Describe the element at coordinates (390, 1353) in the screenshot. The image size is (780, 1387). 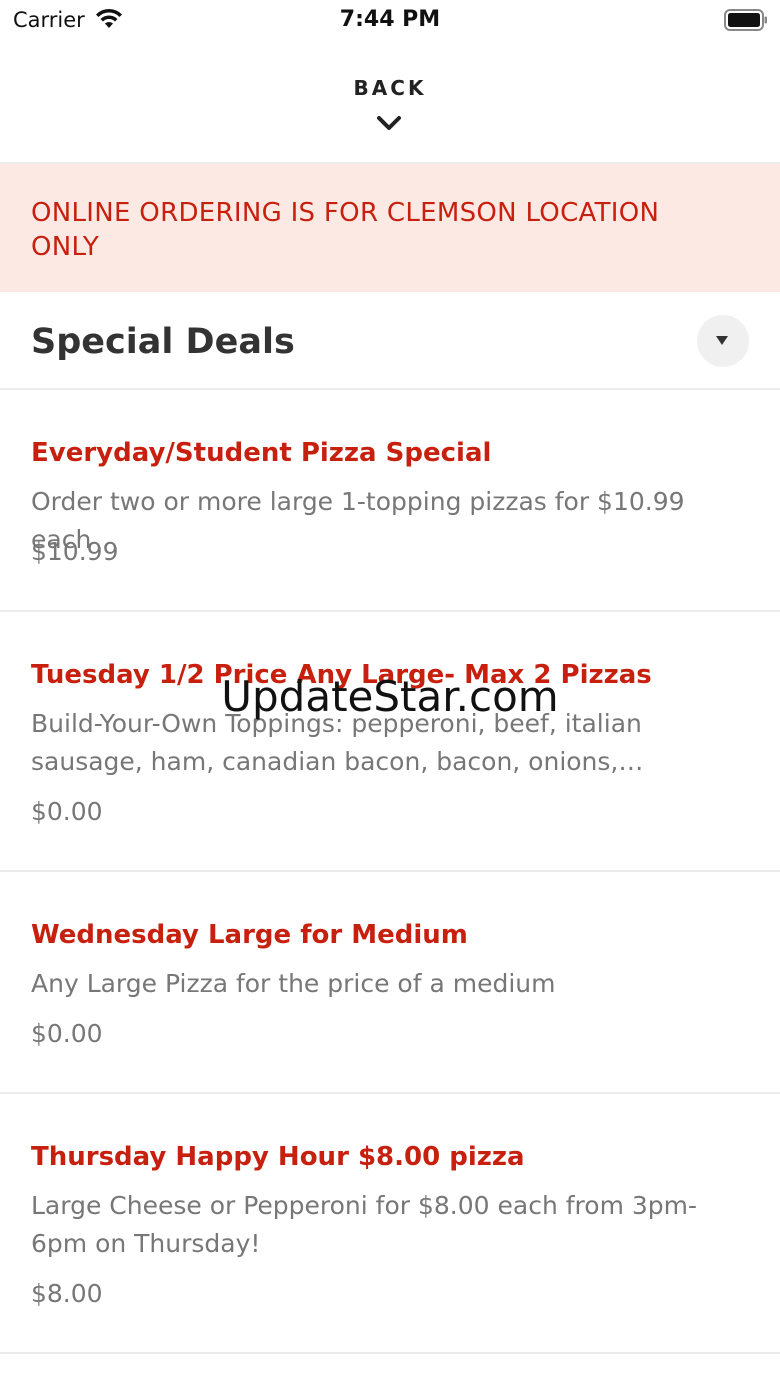
I see `divider` at that location.